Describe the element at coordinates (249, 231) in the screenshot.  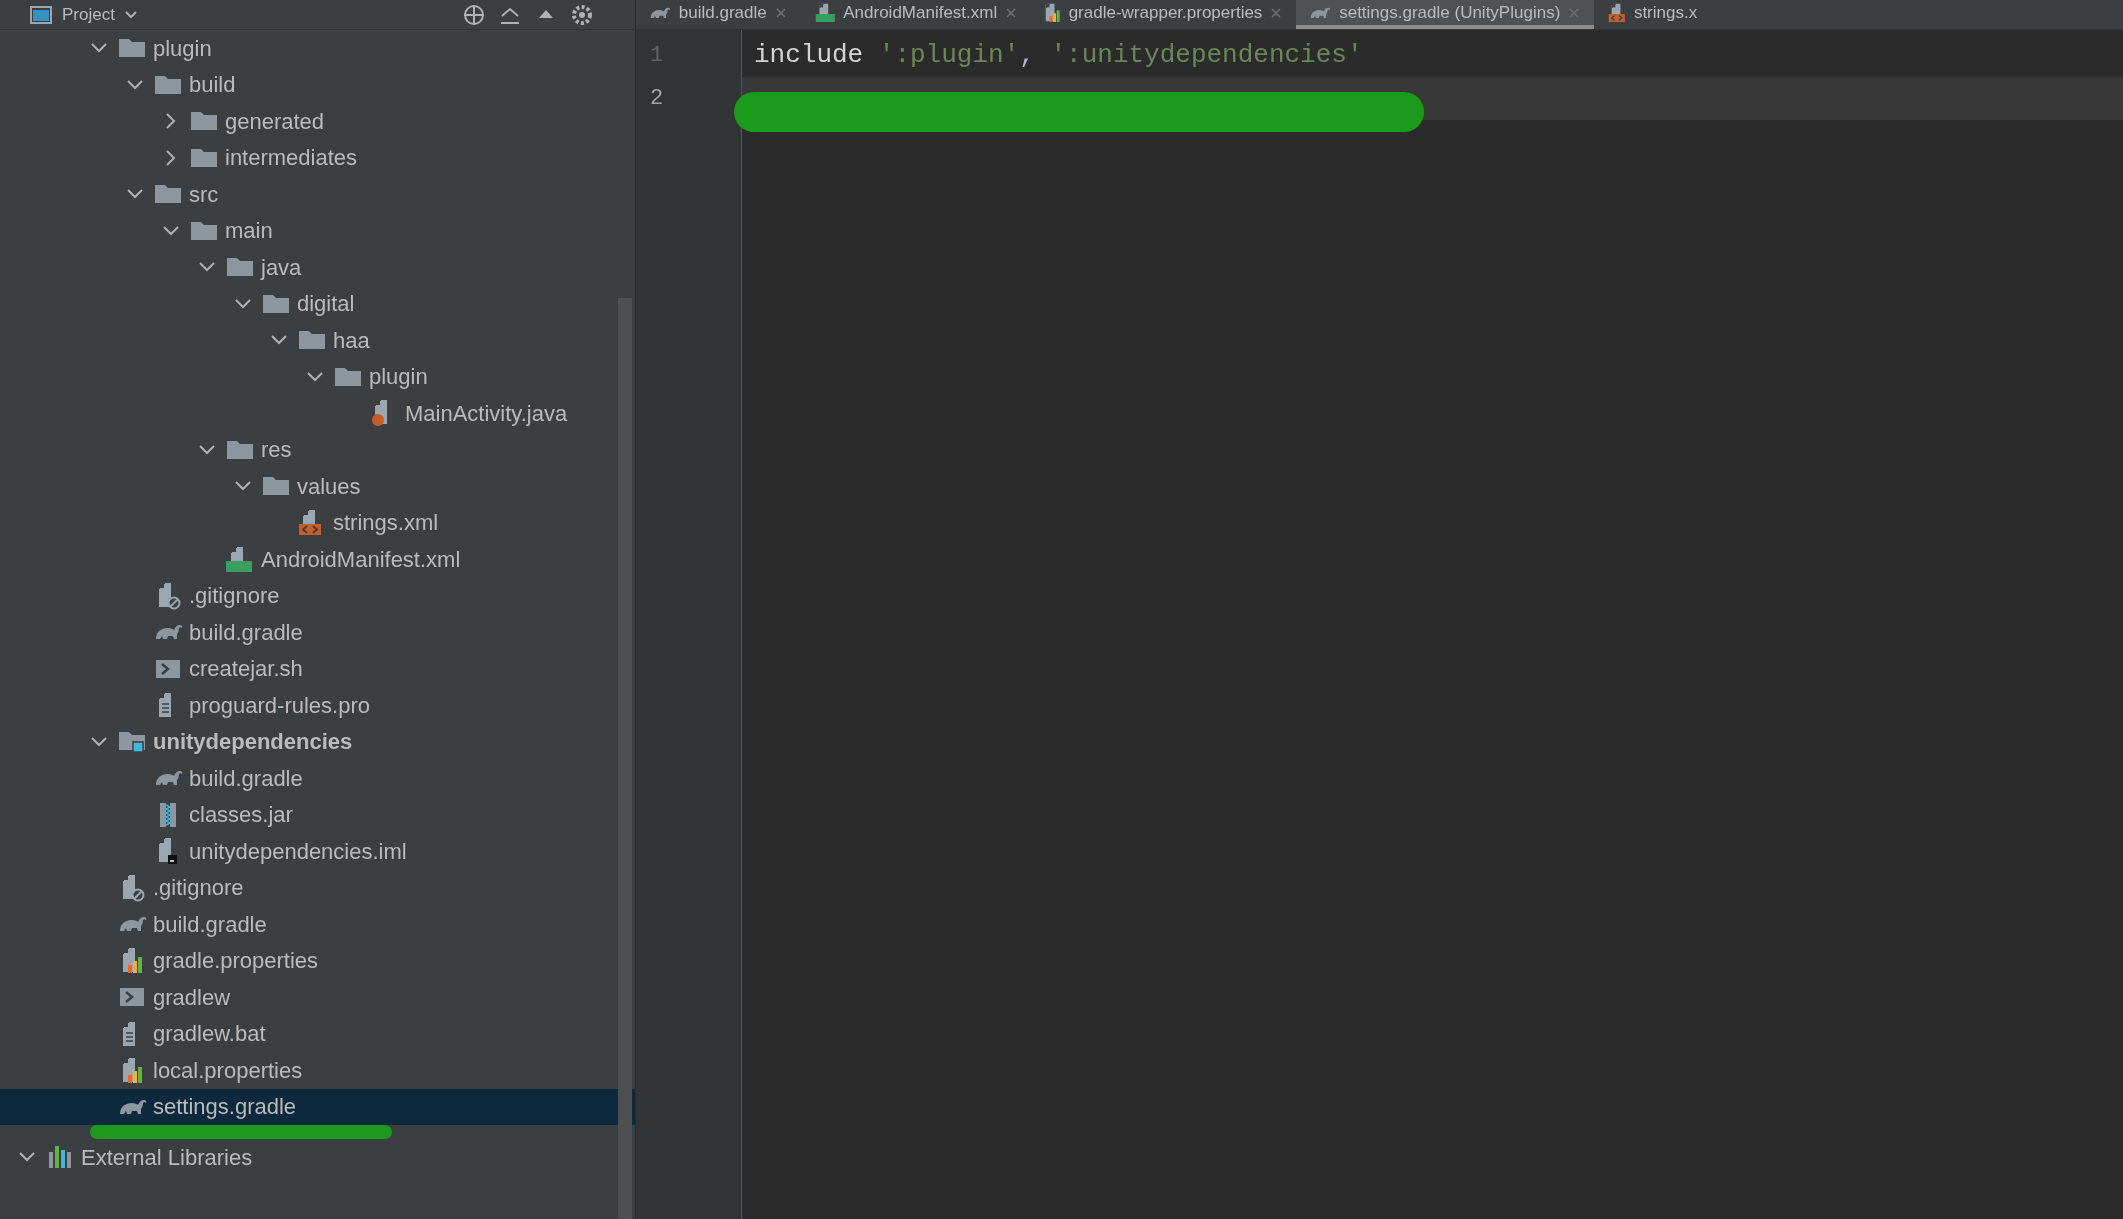
I see `item-label: main` at that location.